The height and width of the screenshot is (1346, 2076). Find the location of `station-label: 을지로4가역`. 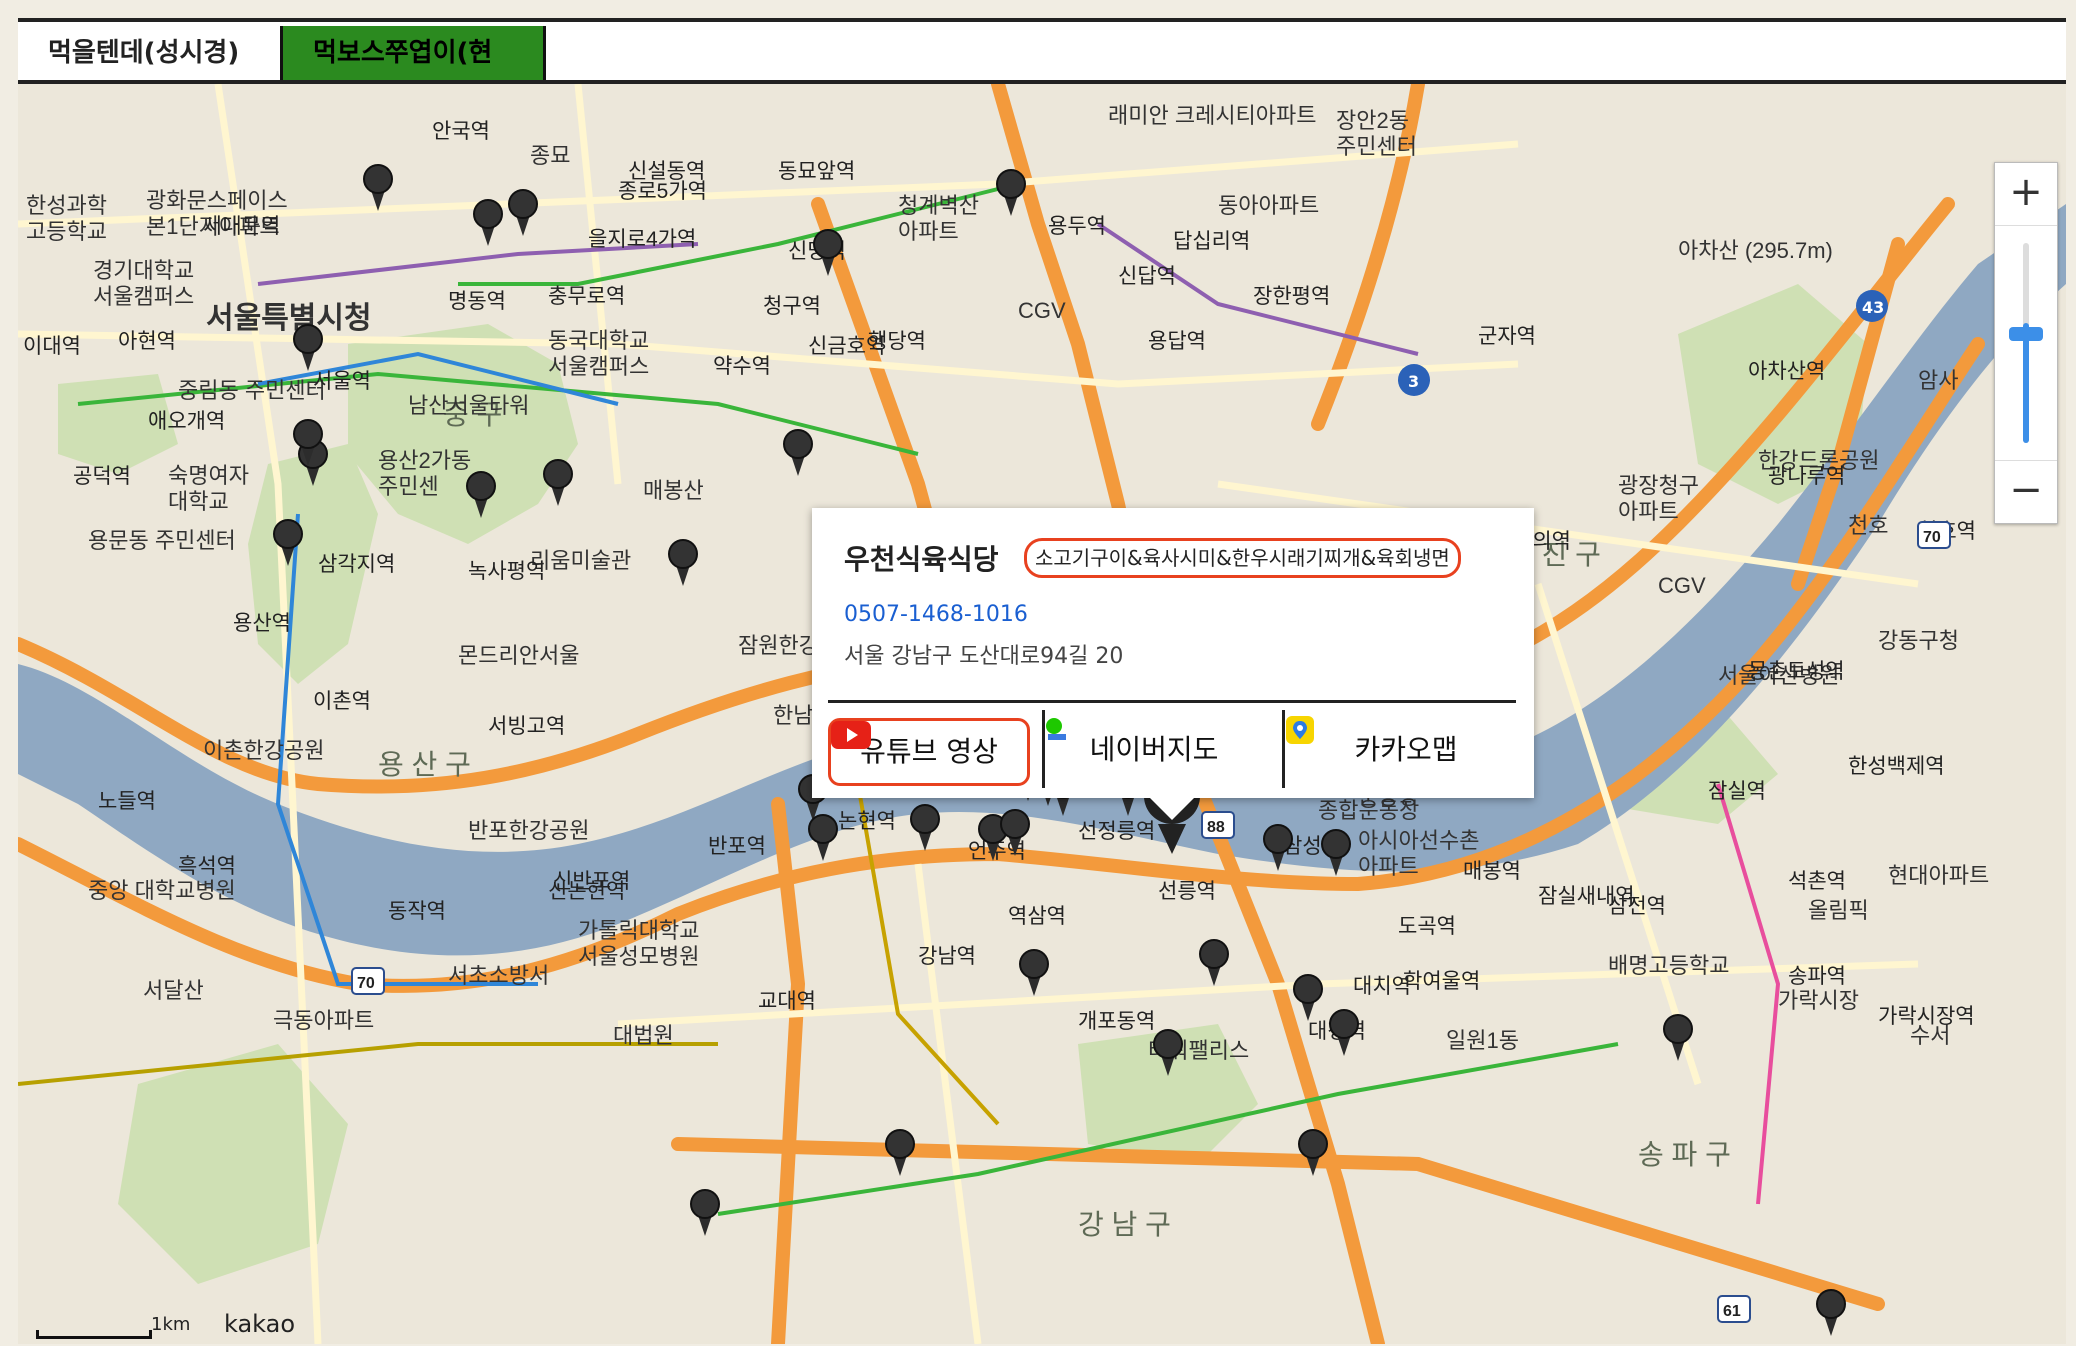

station-label: 을지로4가역 is located at coordinates (642, 239).